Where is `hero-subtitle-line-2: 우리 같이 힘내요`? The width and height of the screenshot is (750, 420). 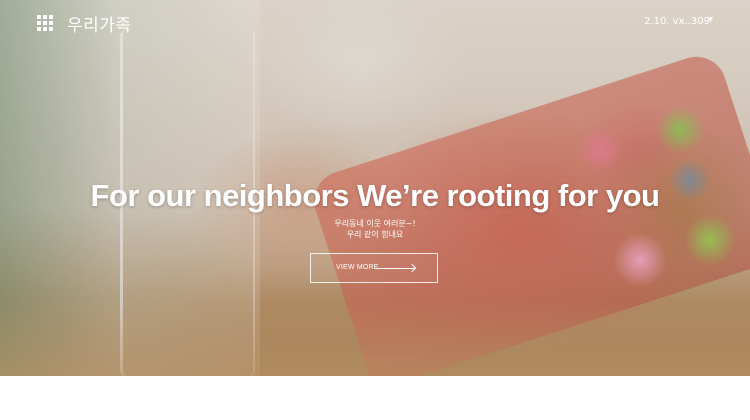 hero-subtitle-line-2: 우리 같이 힘내요 is located at coordinates (375, 234).